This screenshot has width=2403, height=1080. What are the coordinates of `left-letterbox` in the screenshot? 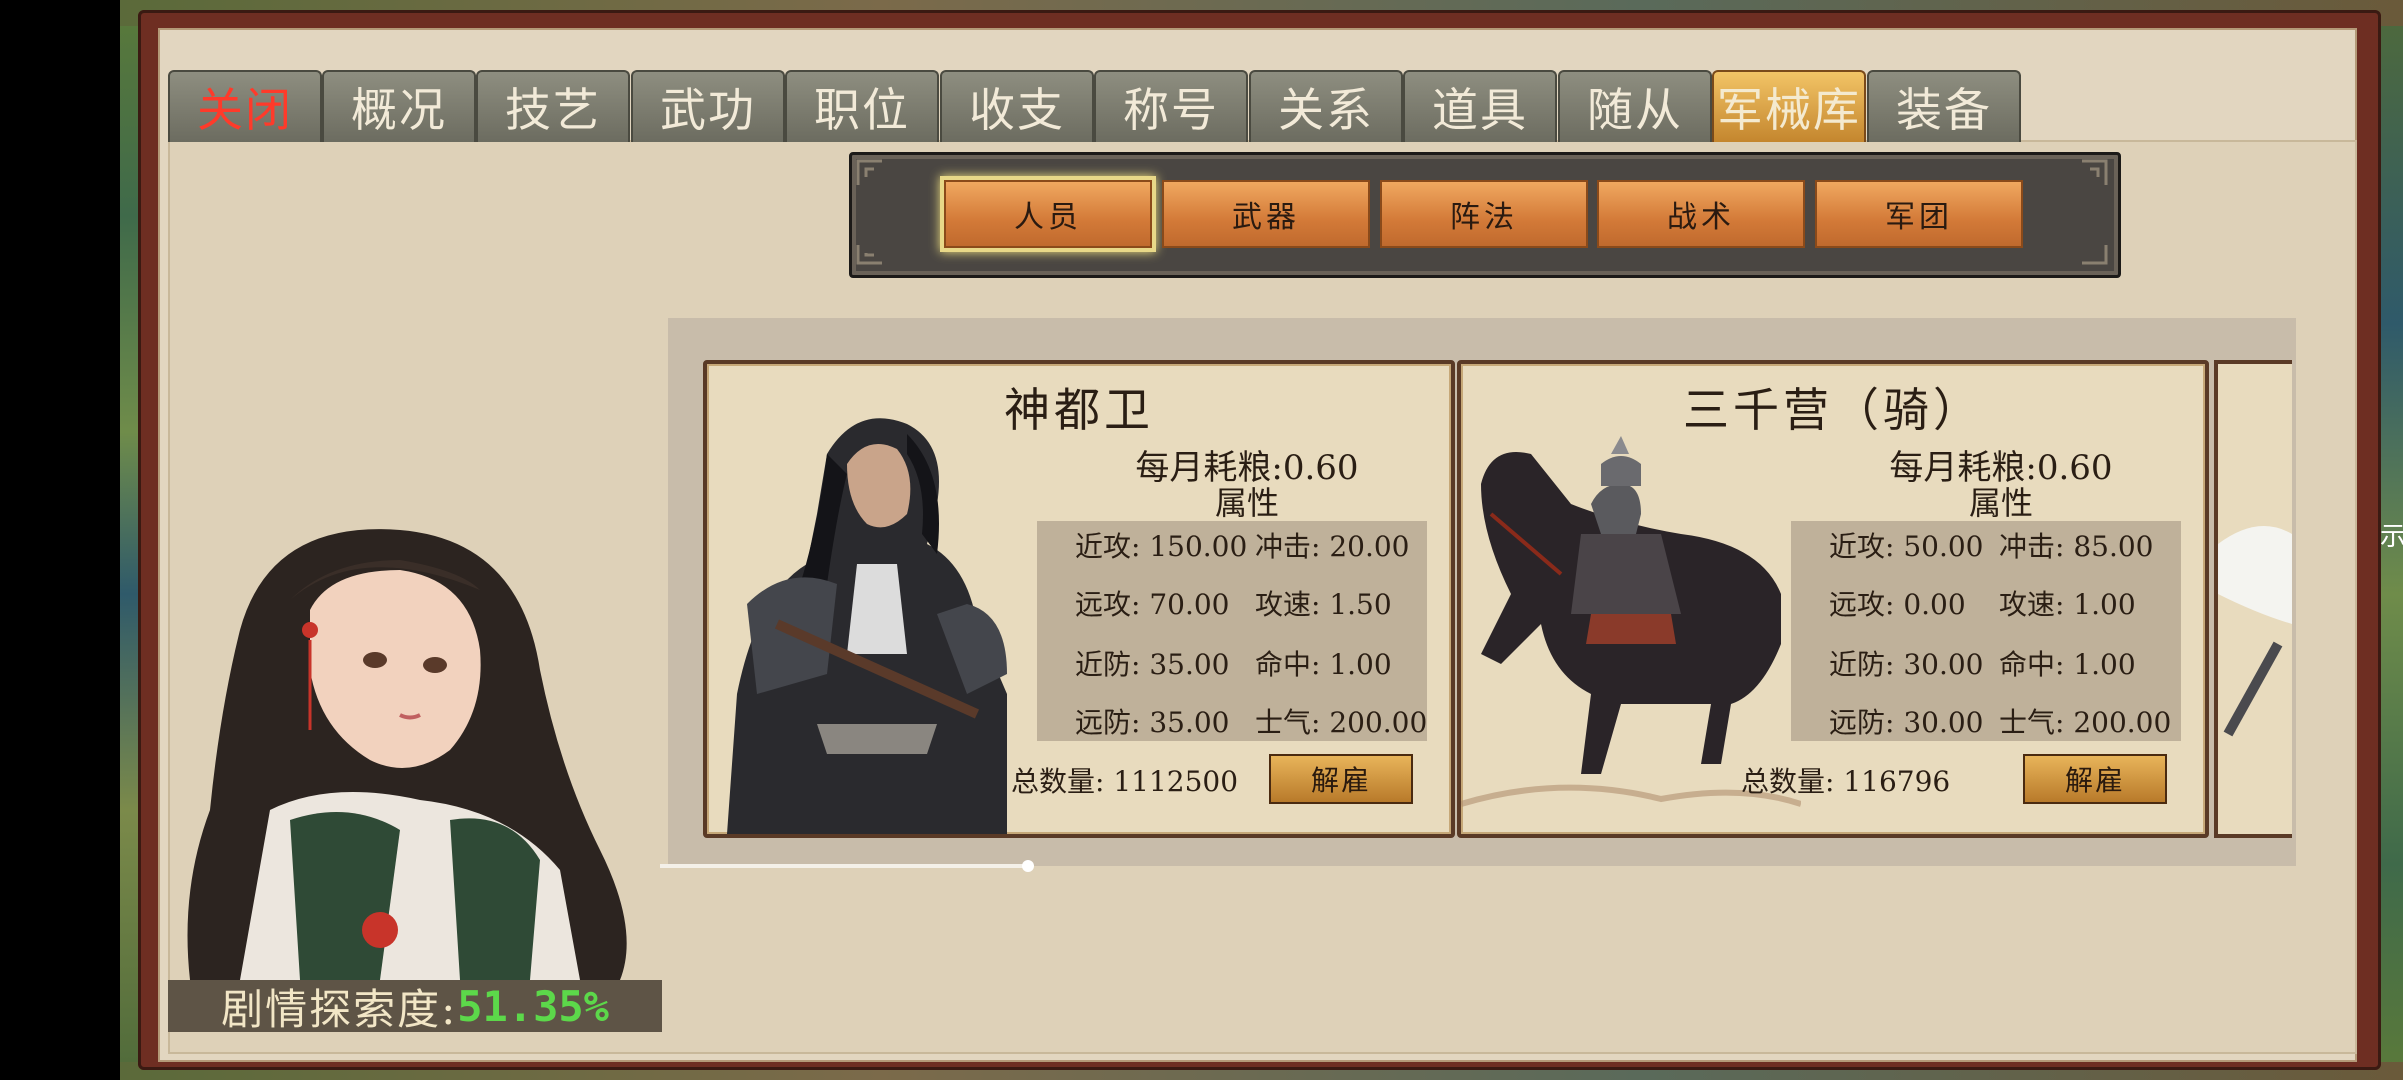 It's located at (60, 540).